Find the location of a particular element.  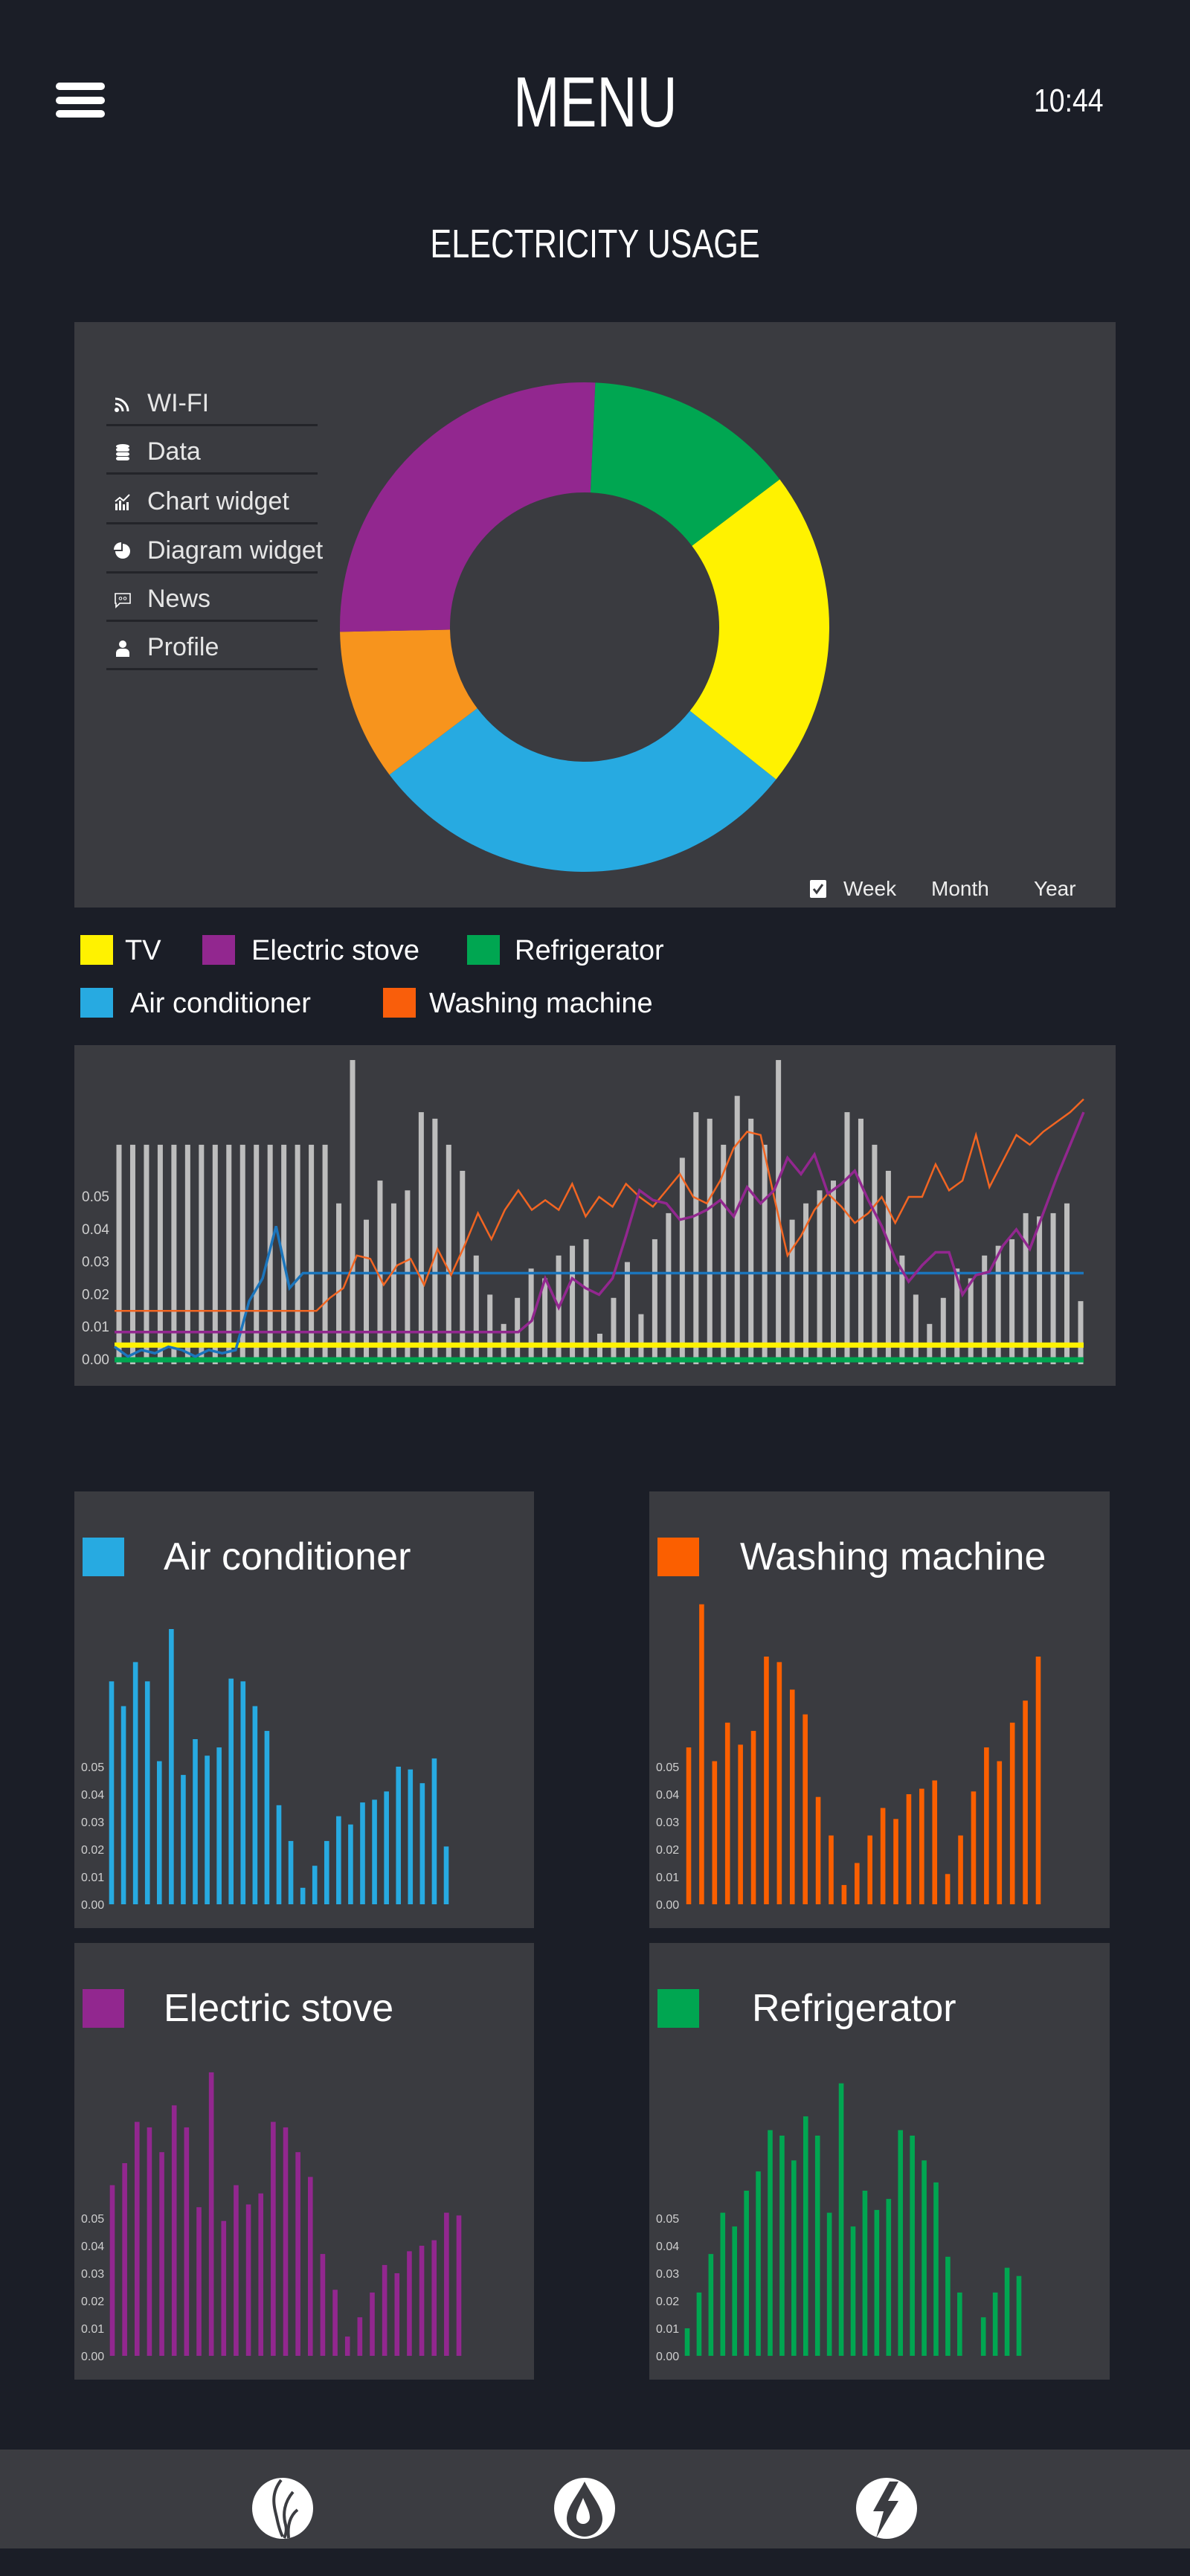

section-title: ELECTRICITY USAGE is located at coordinates (595, 244).